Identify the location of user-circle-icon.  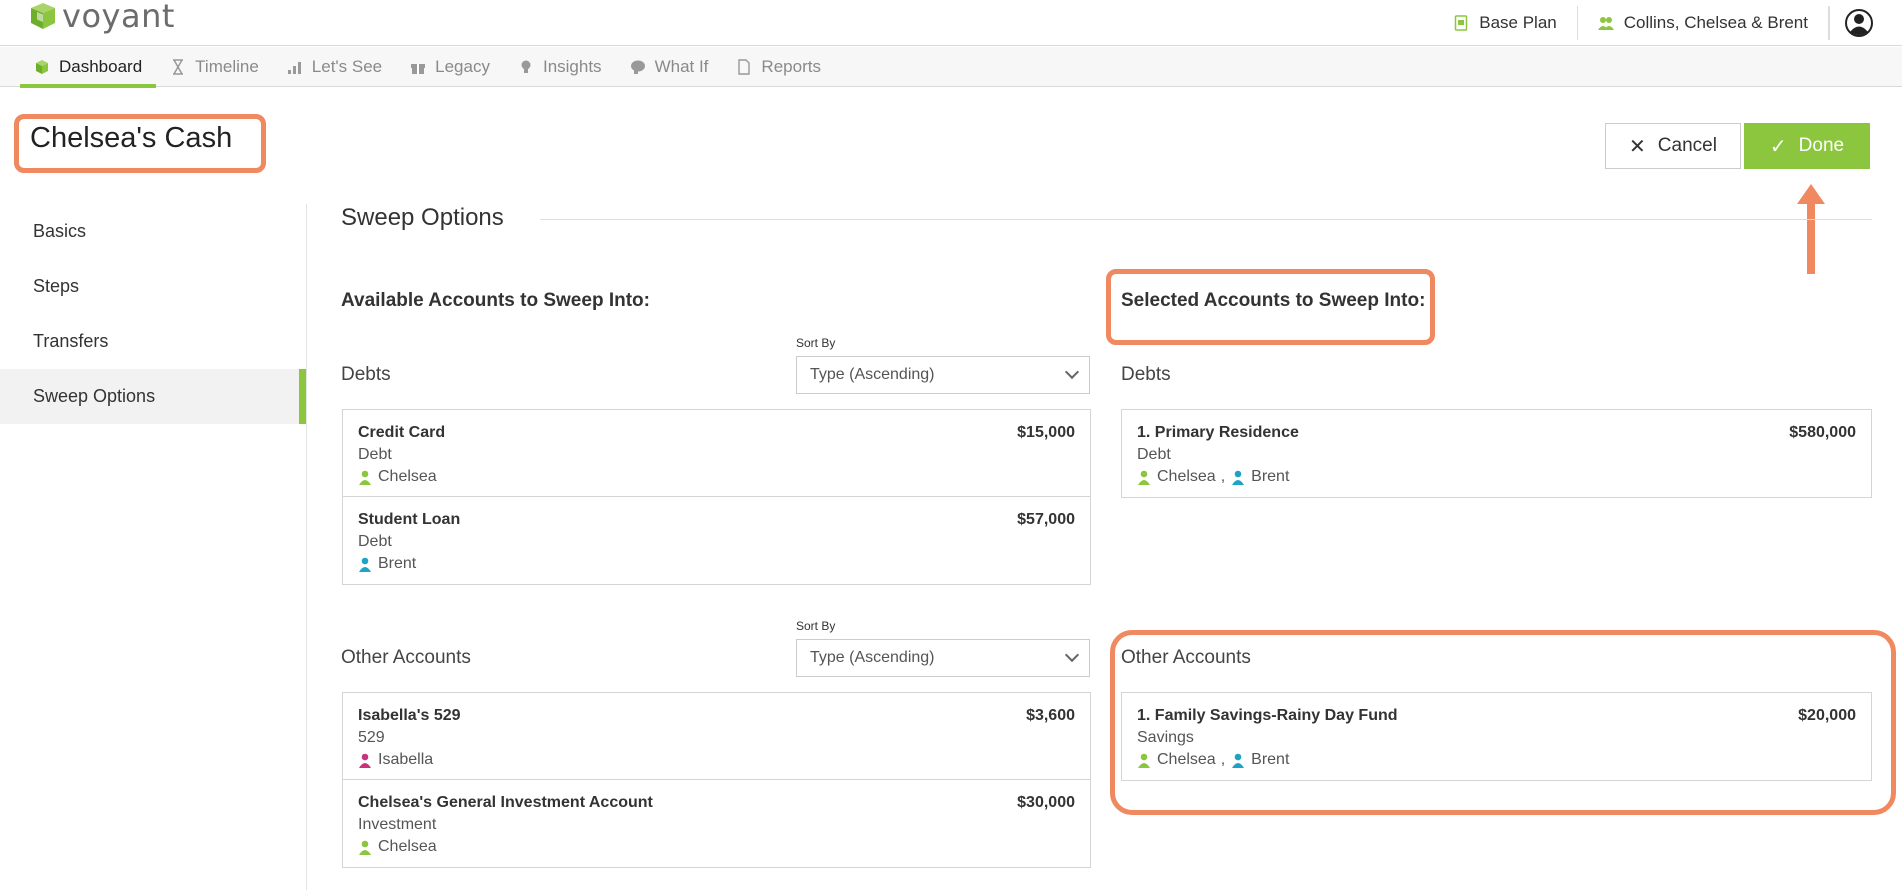
(1859, 23).